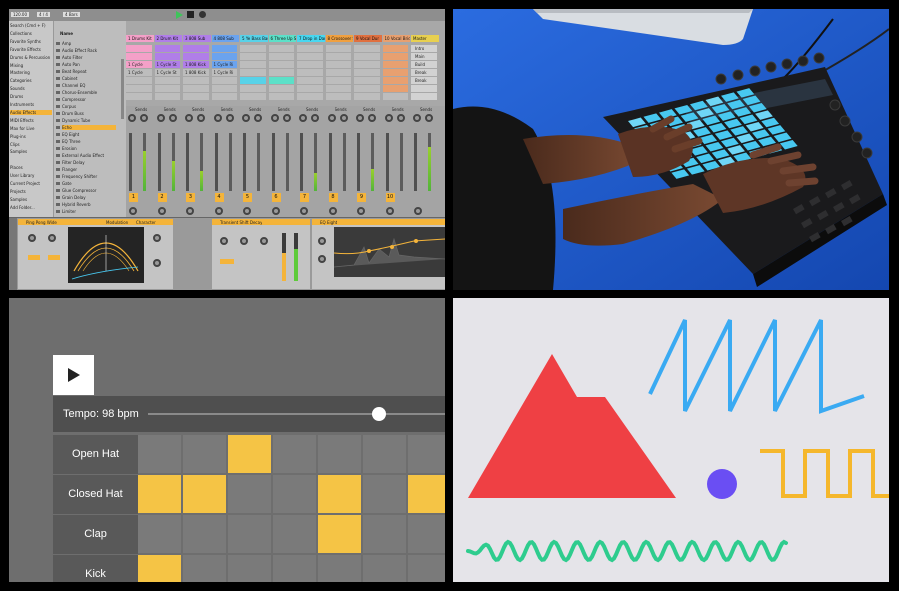 The image size is (899, 591). Describe the element at coordinates (89, 197) in the screenshot. I see `file-item: Grain Delay` at that location.